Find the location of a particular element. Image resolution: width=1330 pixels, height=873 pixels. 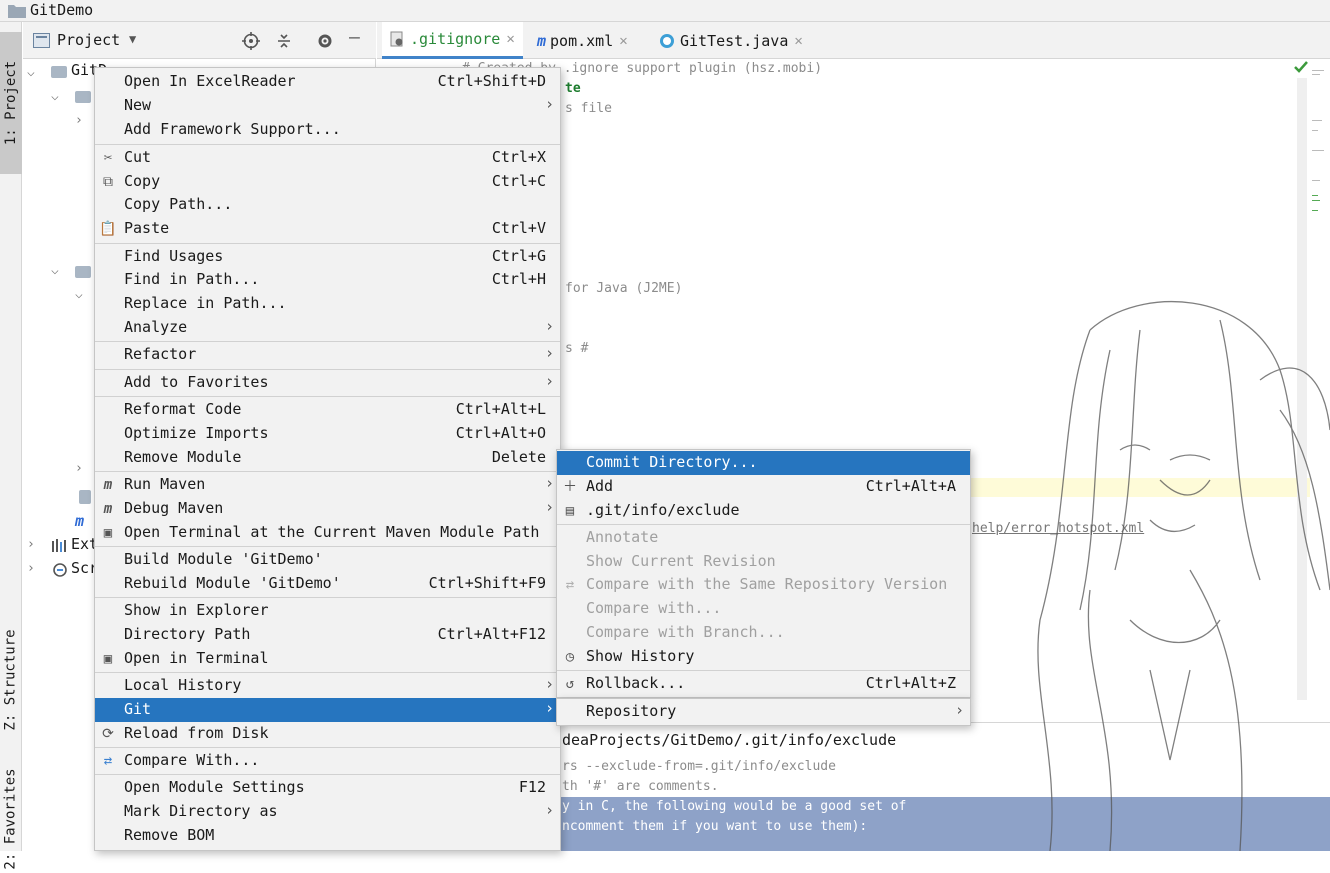

menu-item-annotate: Annotate is located at coordinates (763, 538).